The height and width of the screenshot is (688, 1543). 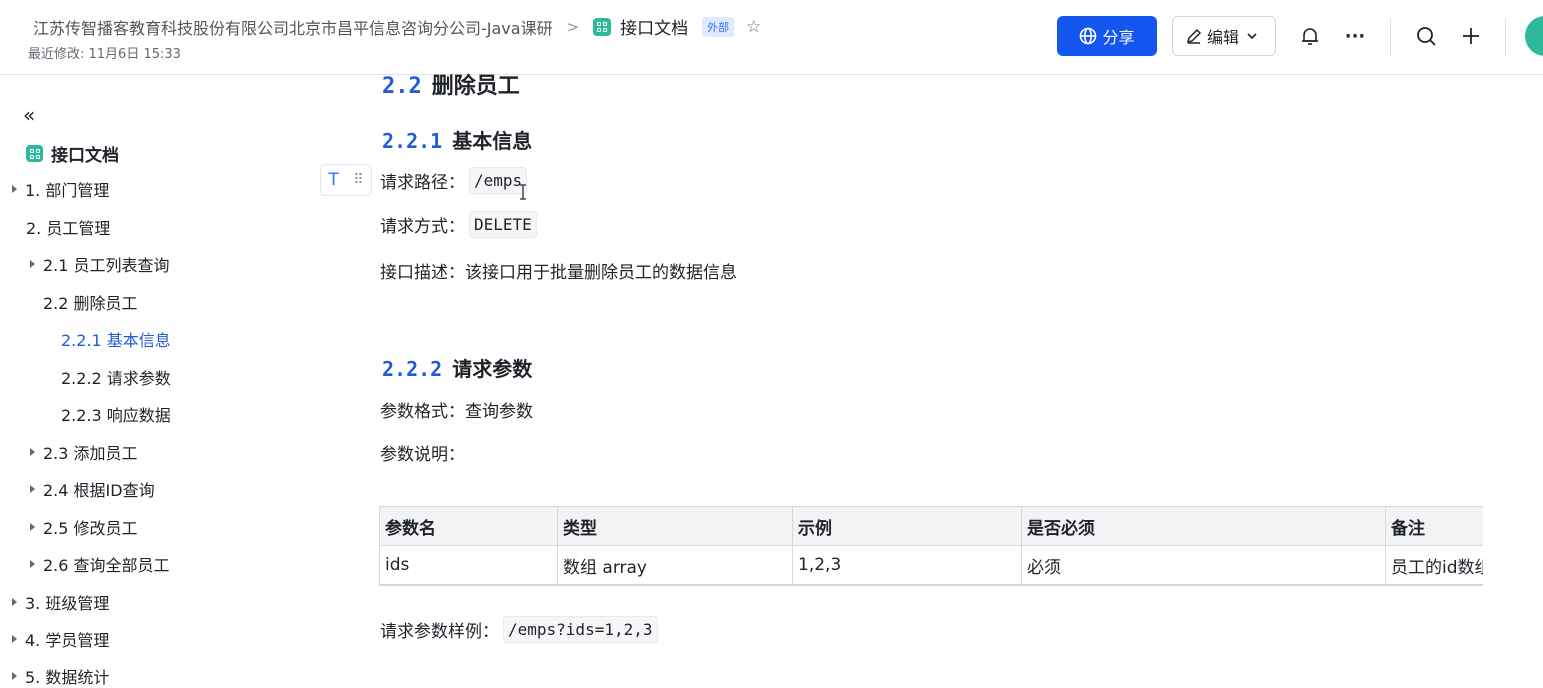 I want to click on request-path: 请求路径： /emps, so click(x=454, y=180).